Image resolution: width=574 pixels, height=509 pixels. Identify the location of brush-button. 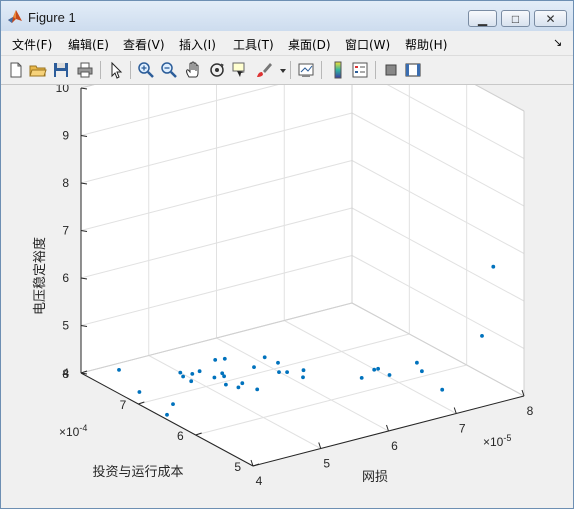
(264, 70).